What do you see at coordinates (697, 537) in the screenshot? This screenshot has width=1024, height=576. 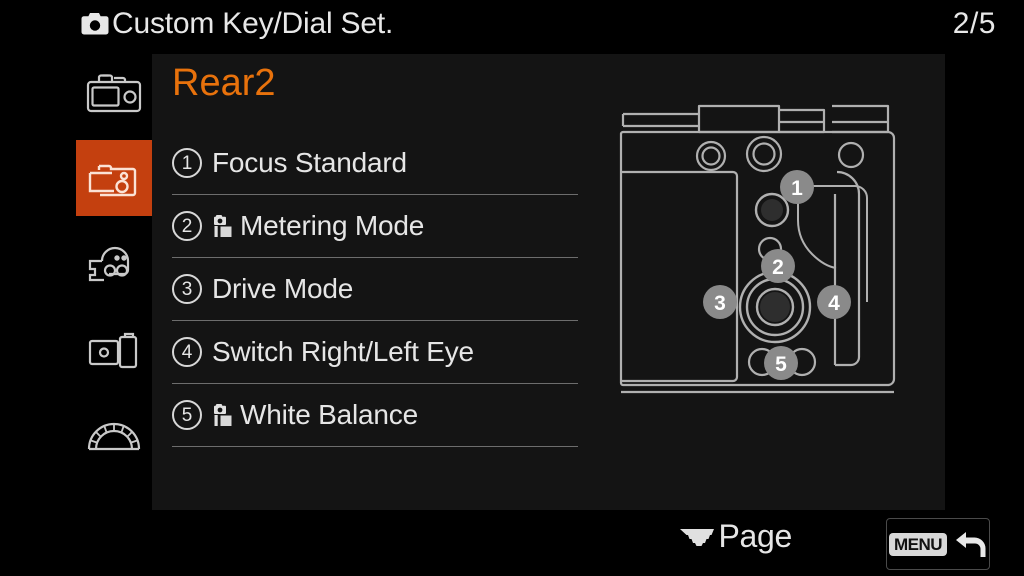 I see `control-dial-icon` at bounding box center [697, 537].